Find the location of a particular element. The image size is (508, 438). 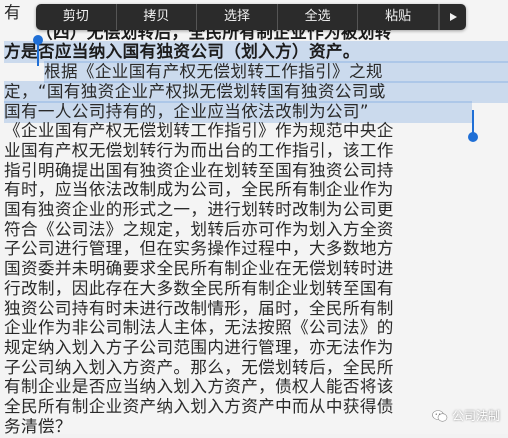

play-right-icon is located at coordinates (453, 17).